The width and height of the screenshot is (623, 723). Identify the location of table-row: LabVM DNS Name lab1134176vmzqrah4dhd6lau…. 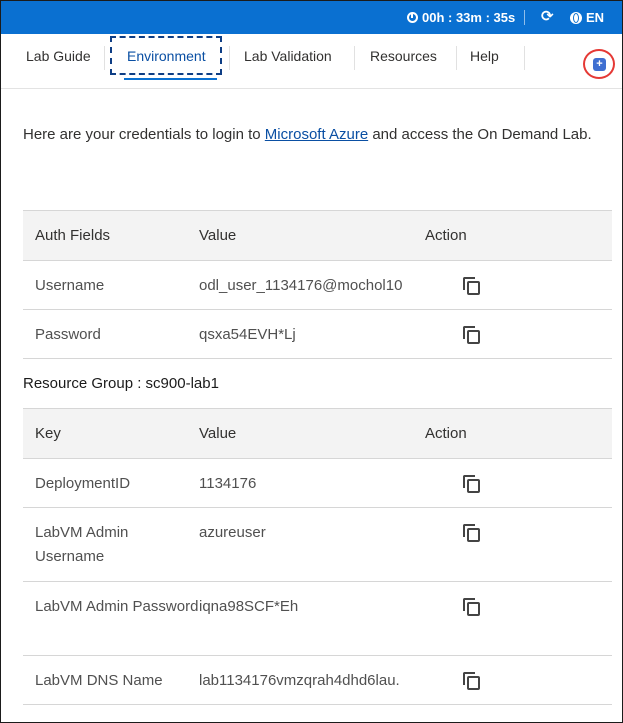
(317, 680).